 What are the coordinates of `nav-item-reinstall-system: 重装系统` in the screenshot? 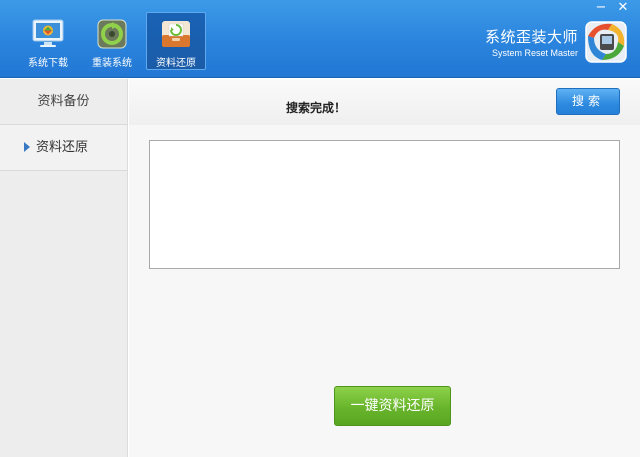 It's located at (112, 41).